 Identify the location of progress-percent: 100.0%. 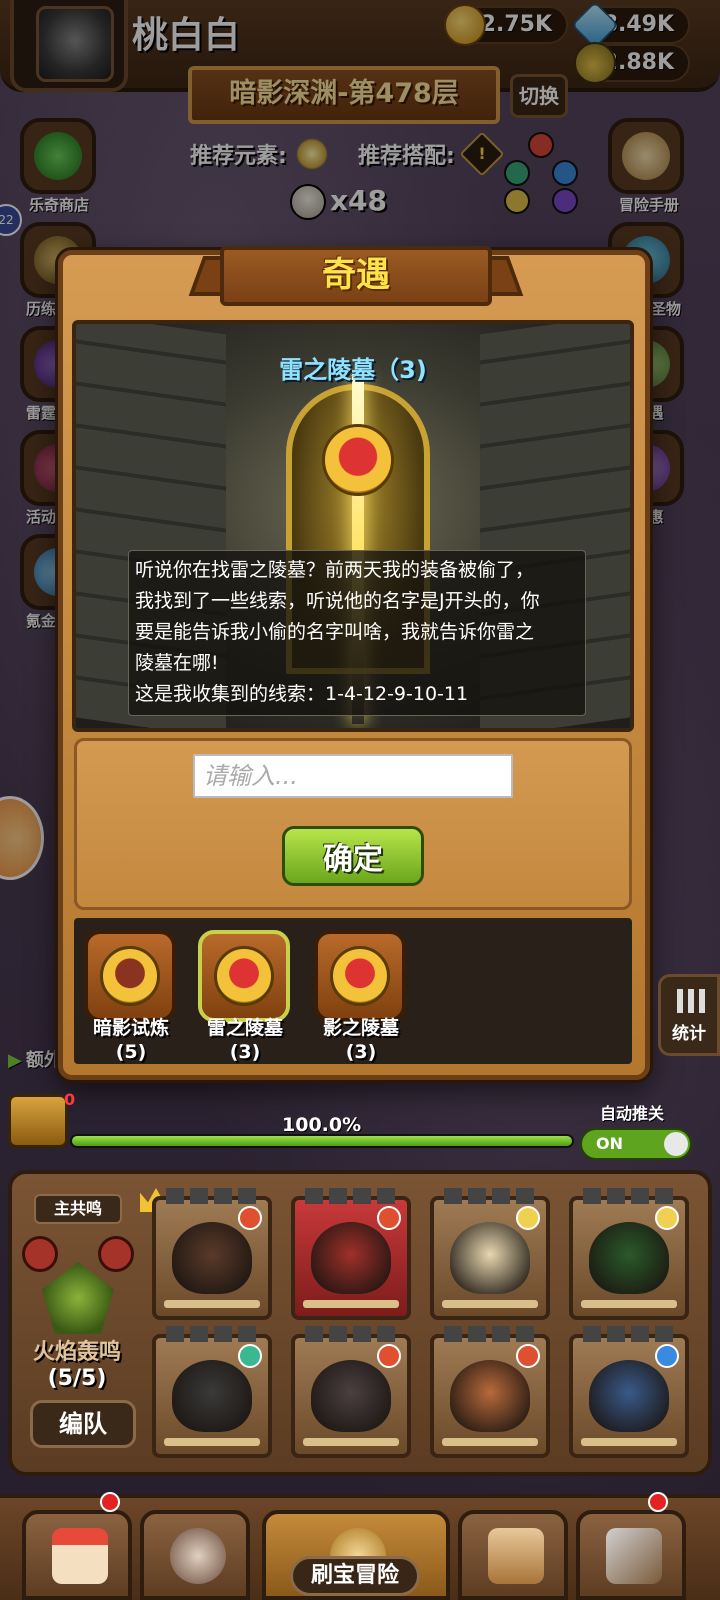
(322, 1125).